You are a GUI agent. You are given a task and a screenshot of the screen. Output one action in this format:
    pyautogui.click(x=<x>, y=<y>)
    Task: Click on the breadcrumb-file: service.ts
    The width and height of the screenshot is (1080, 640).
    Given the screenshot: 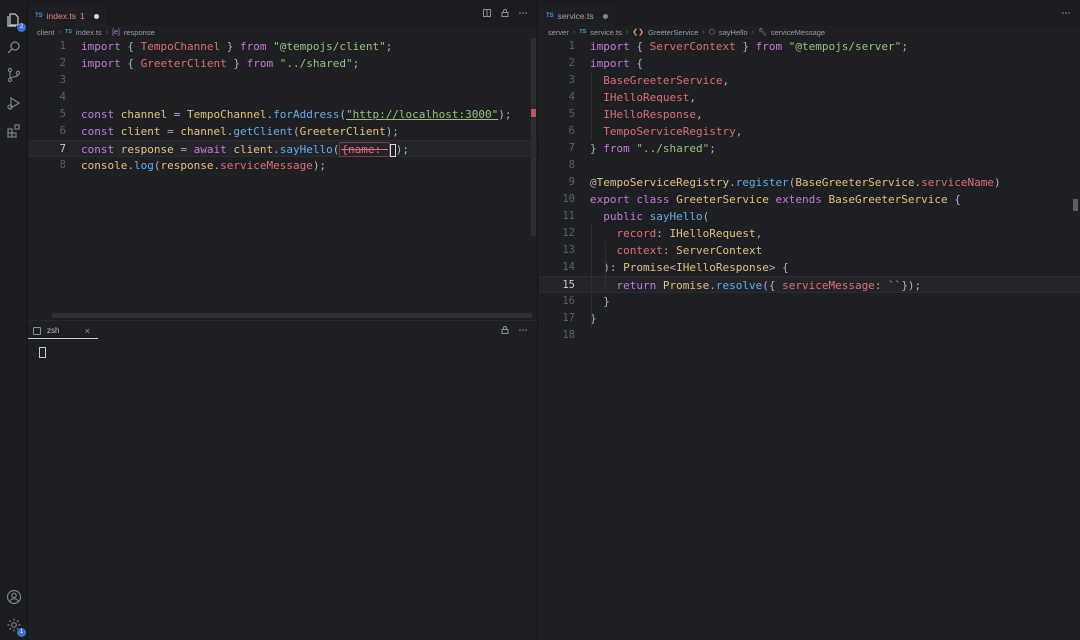 What is the action you would take?
    pyautogui.click(x=606, y=32)
    